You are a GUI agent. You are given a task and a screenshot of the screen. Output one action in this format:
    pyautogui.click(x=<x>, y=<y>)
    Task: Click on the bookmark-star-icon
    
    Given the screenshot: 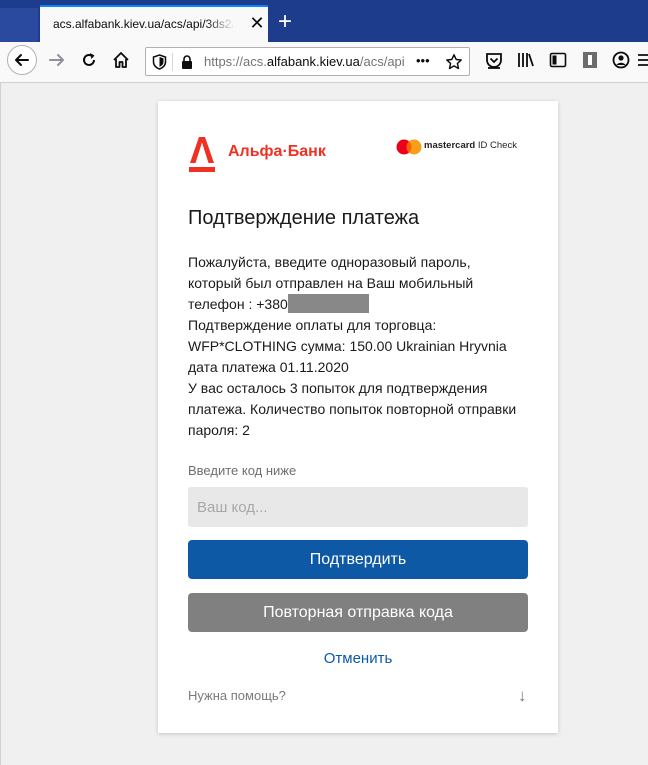 What is the action you would take?
    pyautogui.click(x=454, y=62)
    